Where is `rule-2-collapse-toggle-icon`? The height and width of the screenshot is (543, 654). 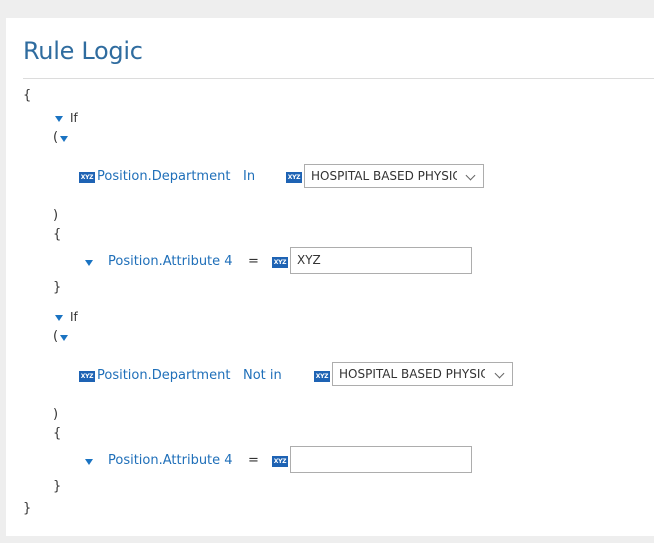 rule-2-collapse-toggle-icon is located at coordinates (59, 318).